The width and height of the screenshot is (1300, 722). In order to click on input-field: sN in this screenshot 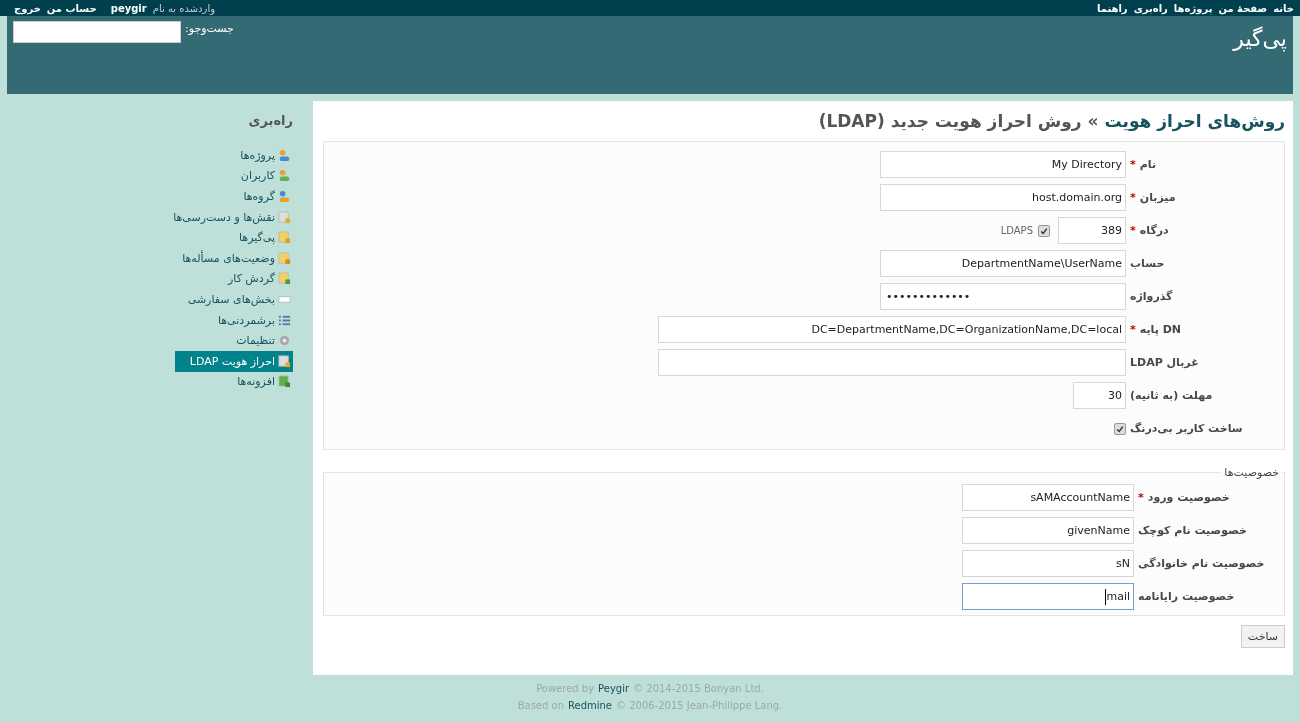, I will do `click(1048, 563)`.